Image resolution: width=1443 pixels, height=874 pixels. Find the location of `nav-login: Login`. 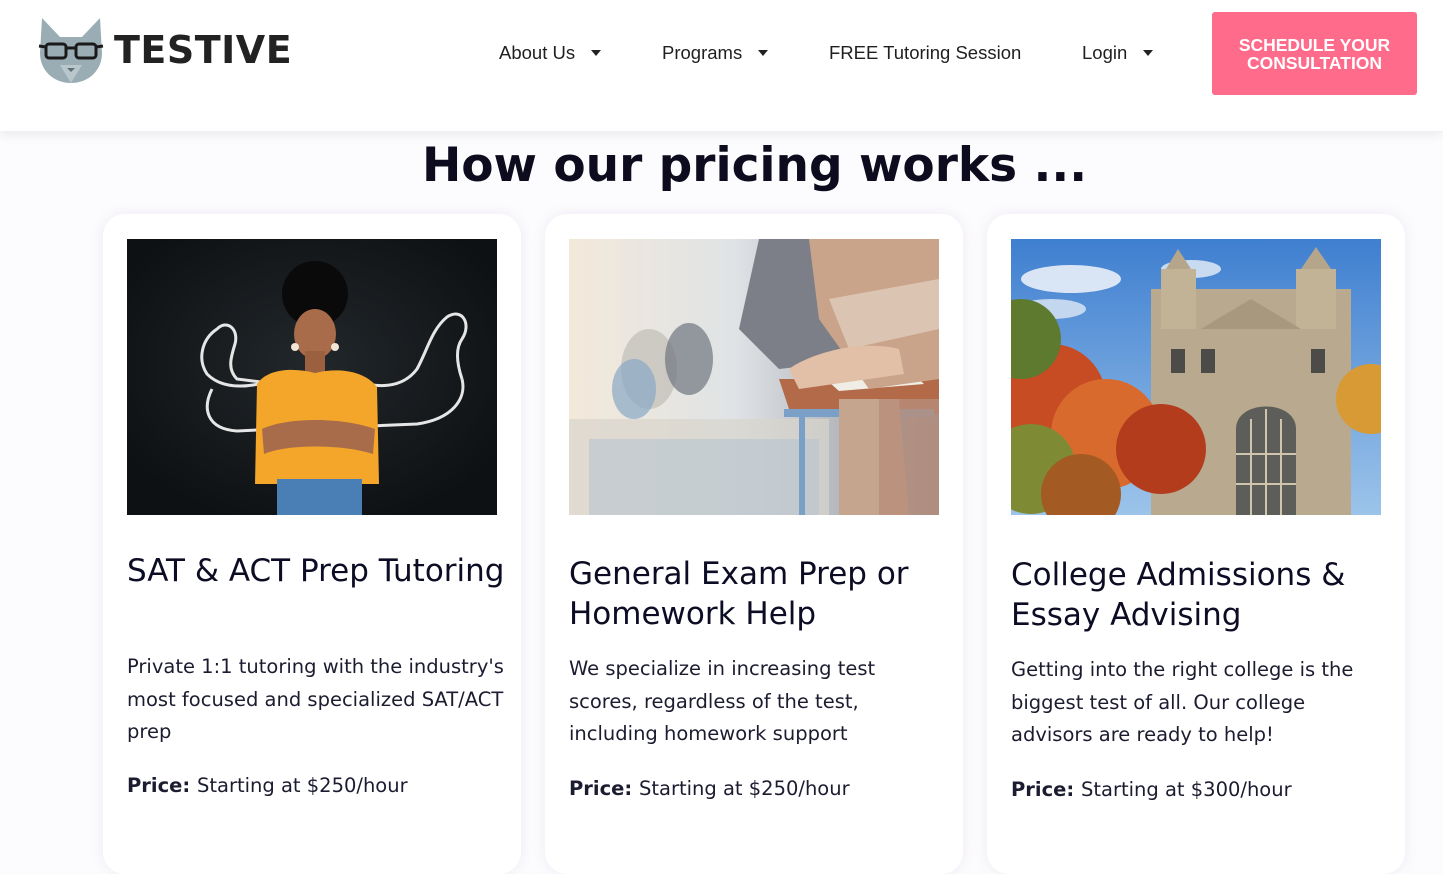

nav-login: Login is located at coordinates (1118, 53).